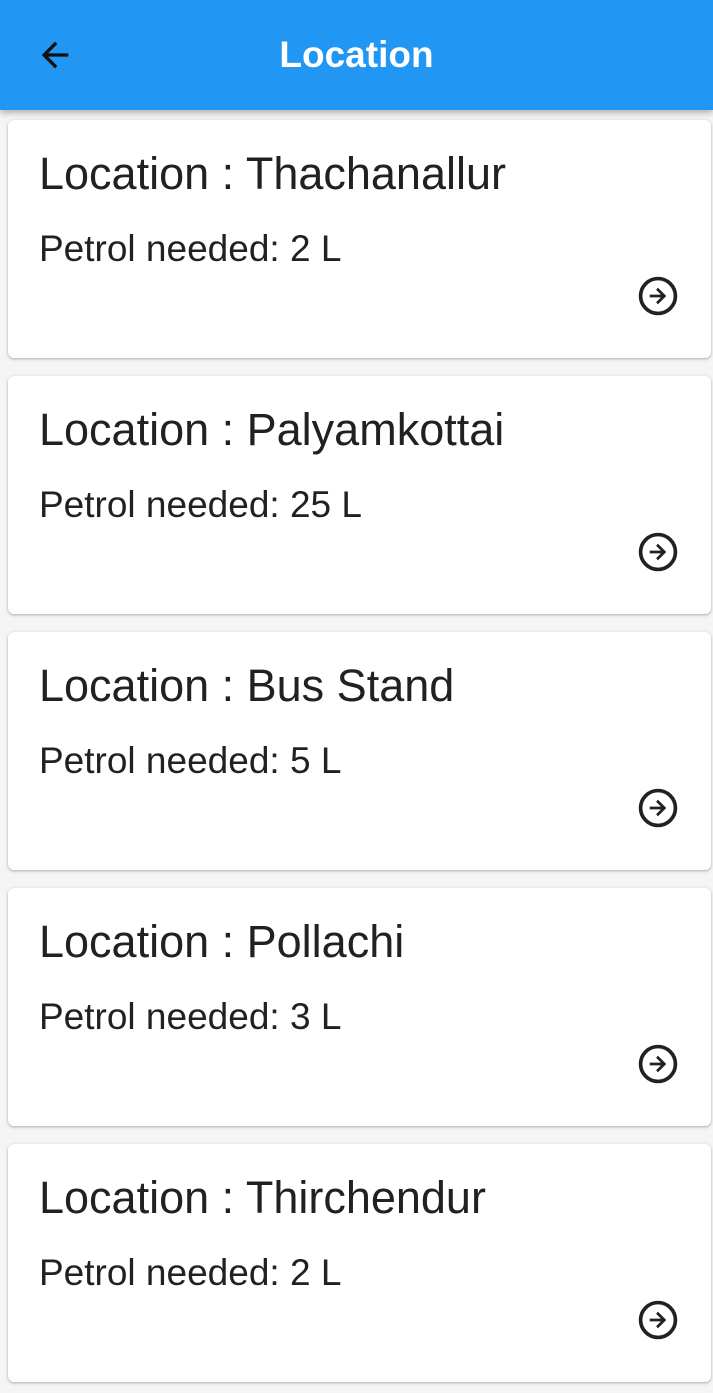 The image size is (713, 1393). What do you see at coordinates (272, 429) in the screenshot?
I see `location-title: Location : Palyamkottai` at bounding box center [272, 429].